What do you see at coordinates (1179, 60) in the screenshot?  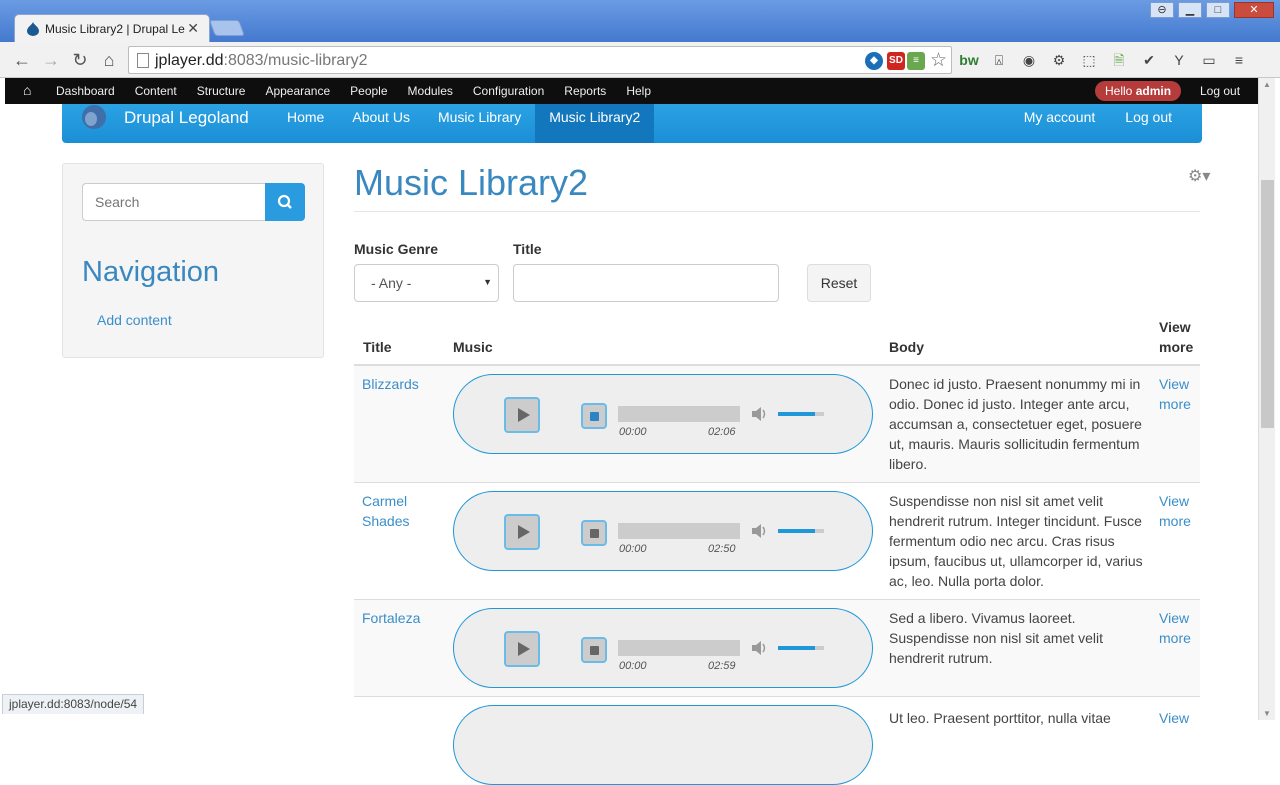 I see `yslow-icon: Y` at bounding box center [1179, 60].